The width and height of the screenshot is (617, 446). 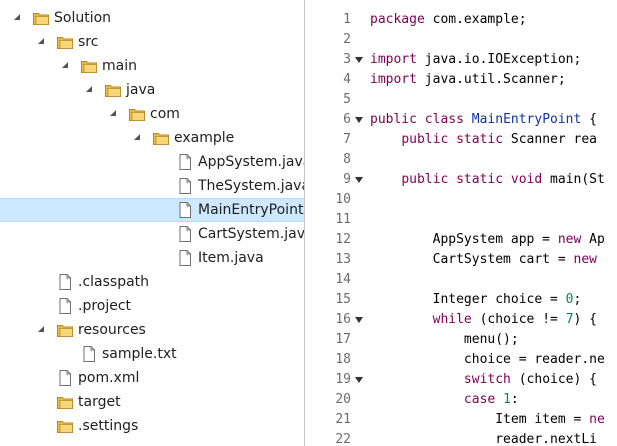 What do you see at coordinates (526, 179) in the screenshot?
I see `code-token: void` at bounding box center [526, 179].